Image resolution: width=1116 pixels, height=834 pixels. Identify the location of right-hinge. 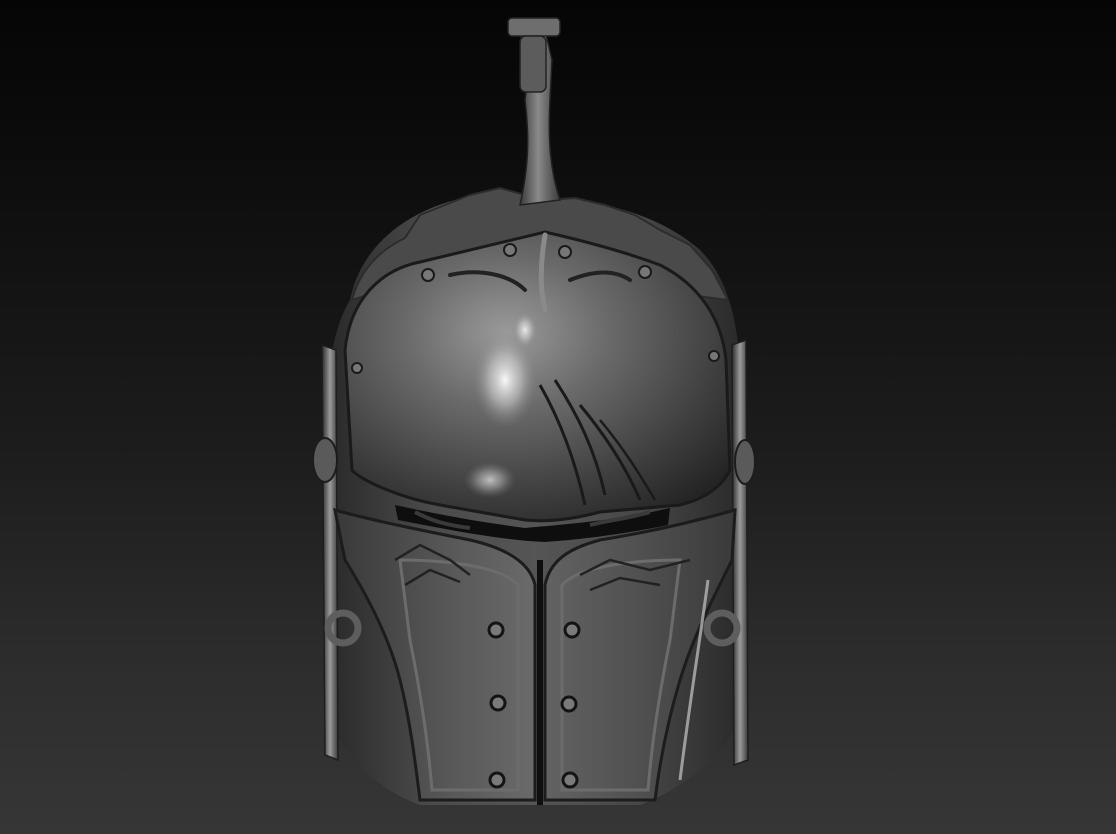
(745, 462).